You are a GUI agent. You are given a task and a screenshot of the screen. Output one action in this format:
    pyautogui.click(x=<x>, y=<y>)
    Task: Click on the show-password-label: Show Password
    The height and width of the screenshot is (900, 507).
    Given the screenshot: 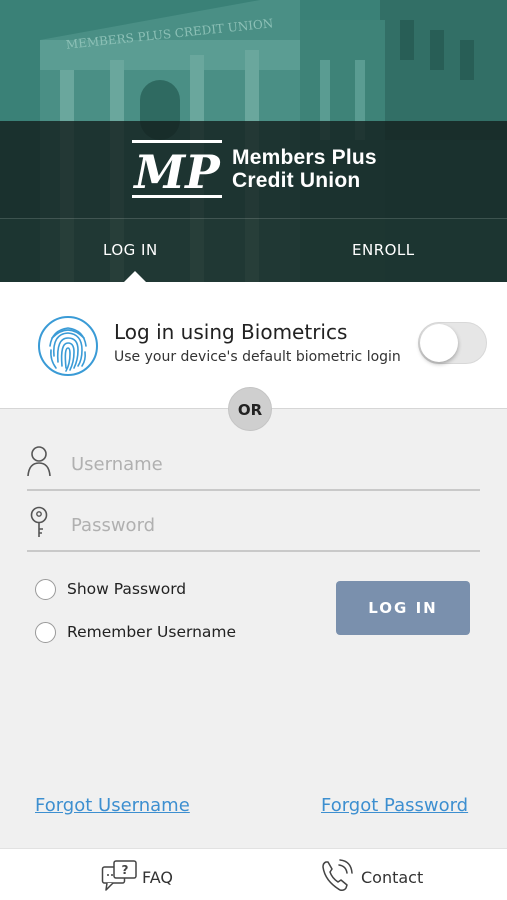 What is the action you would take?
    pyautogui.click(x=127, y=589)
    